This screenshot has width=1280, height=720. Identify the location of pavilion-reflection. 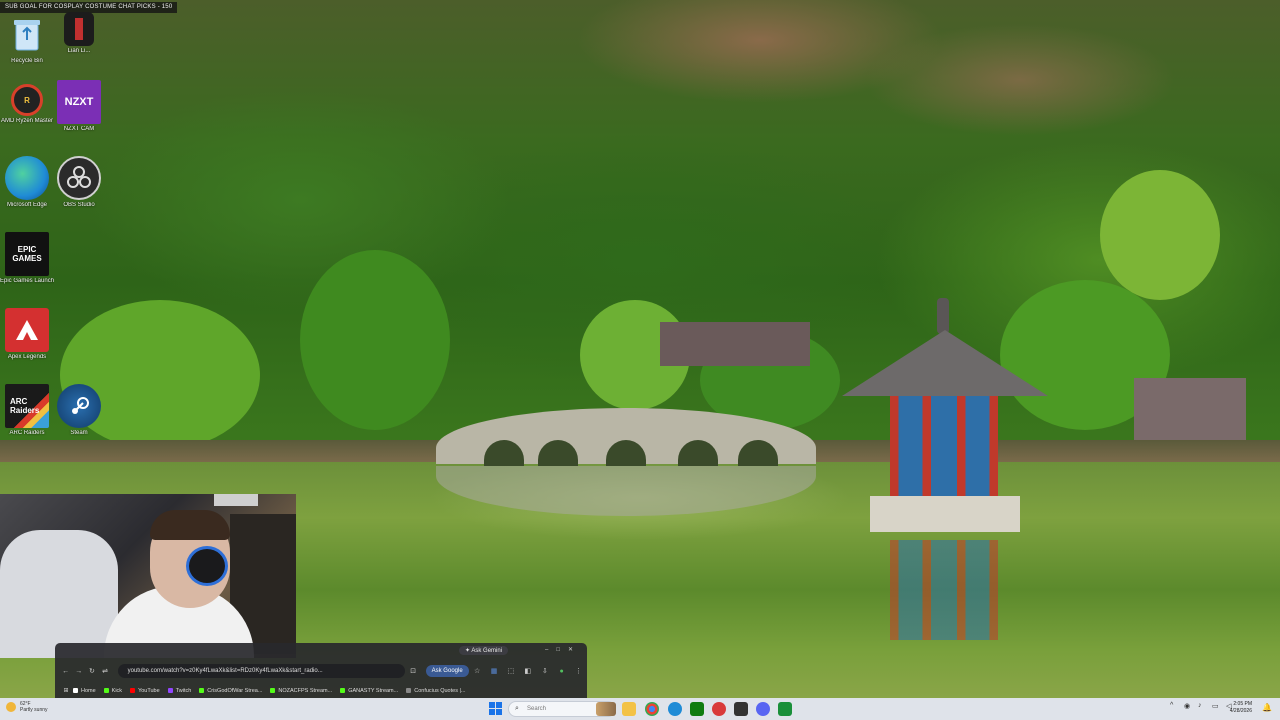
(944, 590).